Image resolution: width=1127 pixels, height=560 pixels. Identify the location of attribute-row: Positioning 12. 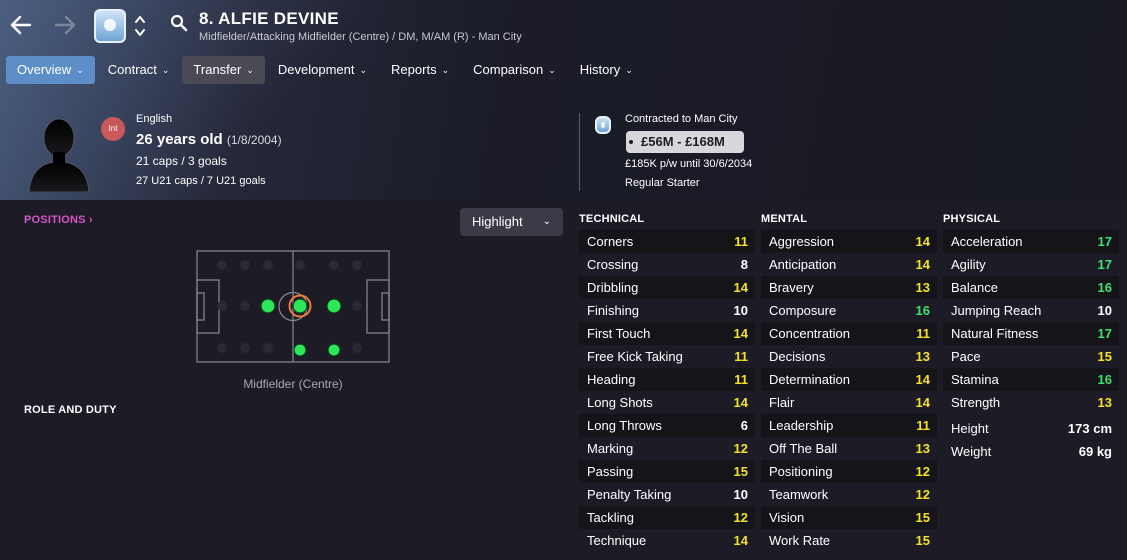
(849, 471).